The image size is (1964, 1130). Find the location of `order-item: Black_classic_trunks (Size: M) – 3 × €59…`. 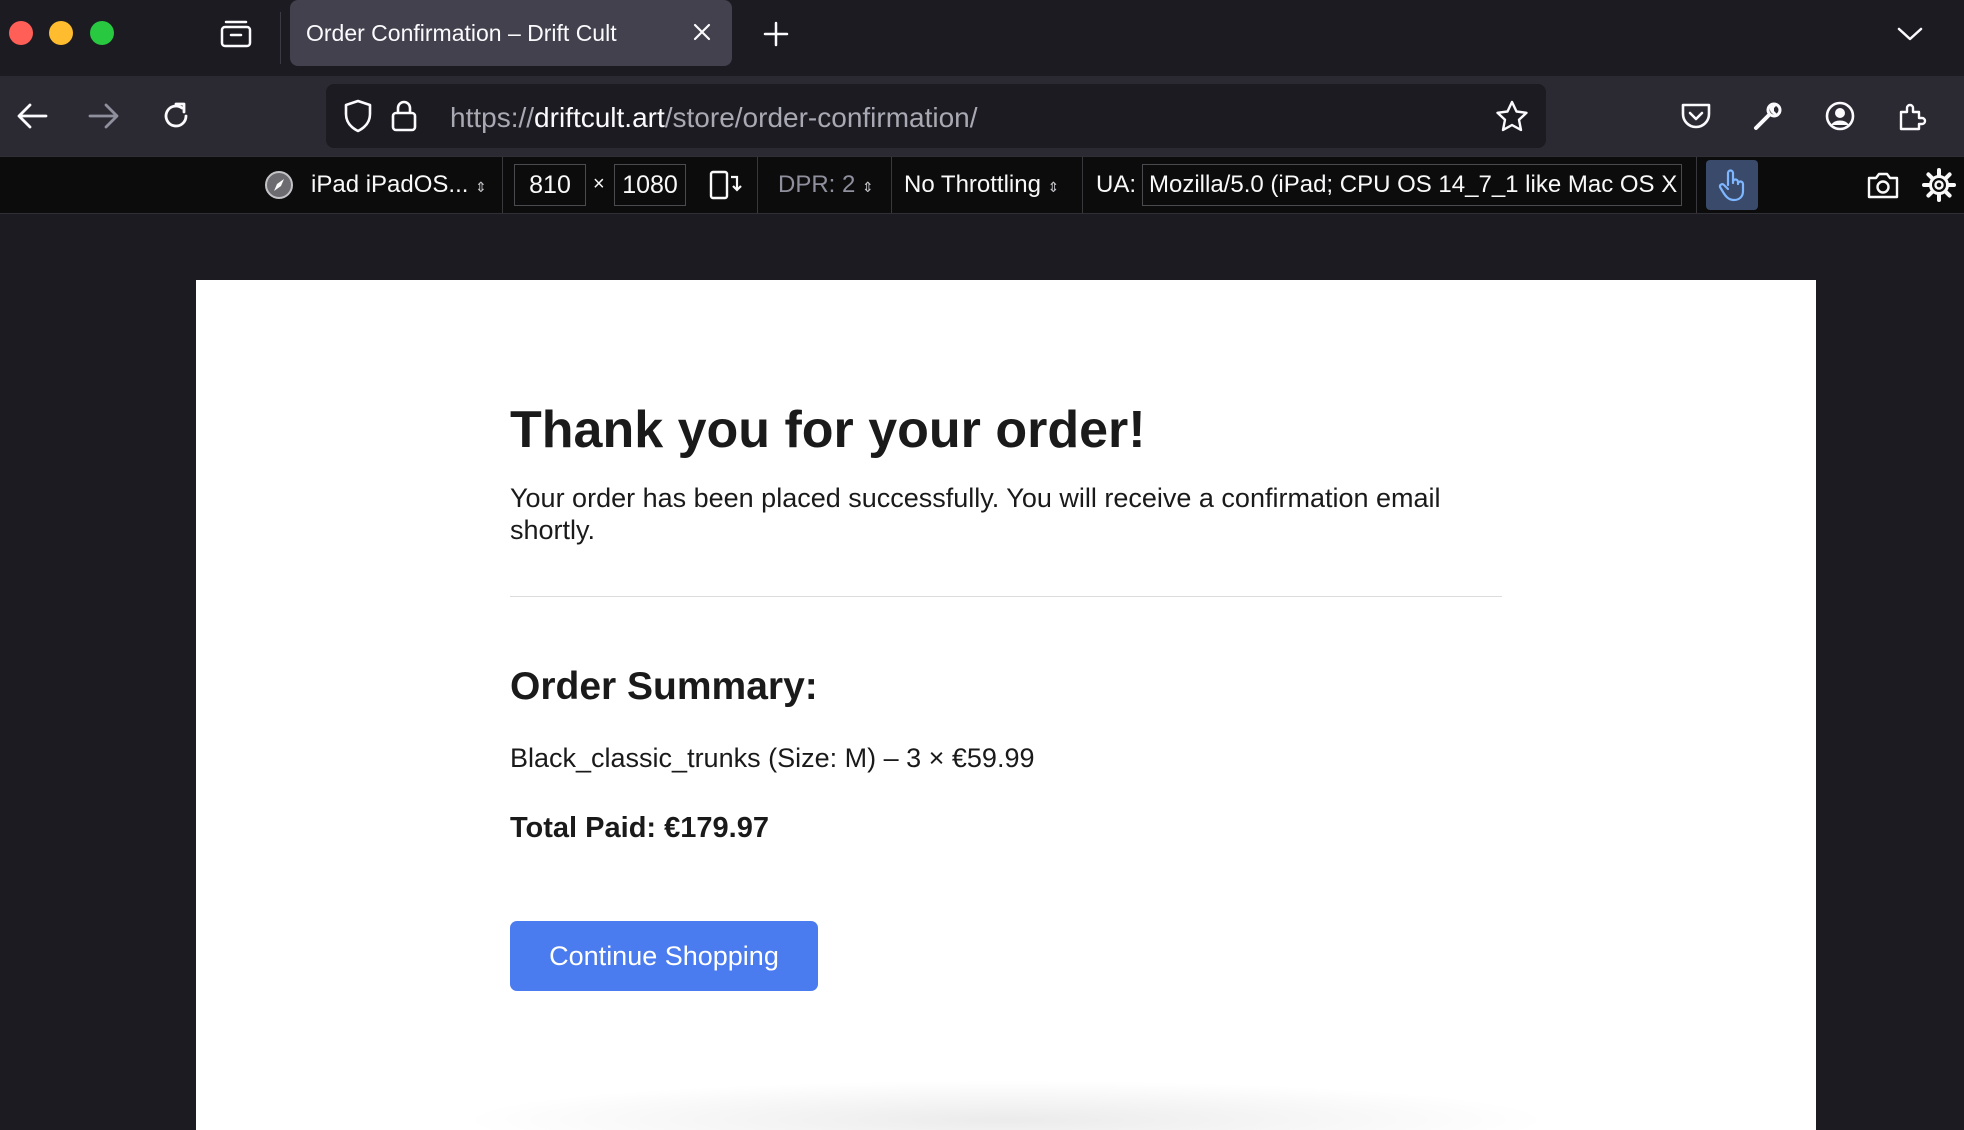

order-item: Black_classic_trunks (Size: M) – 3 × €59… is located at coordinates (772, 758).